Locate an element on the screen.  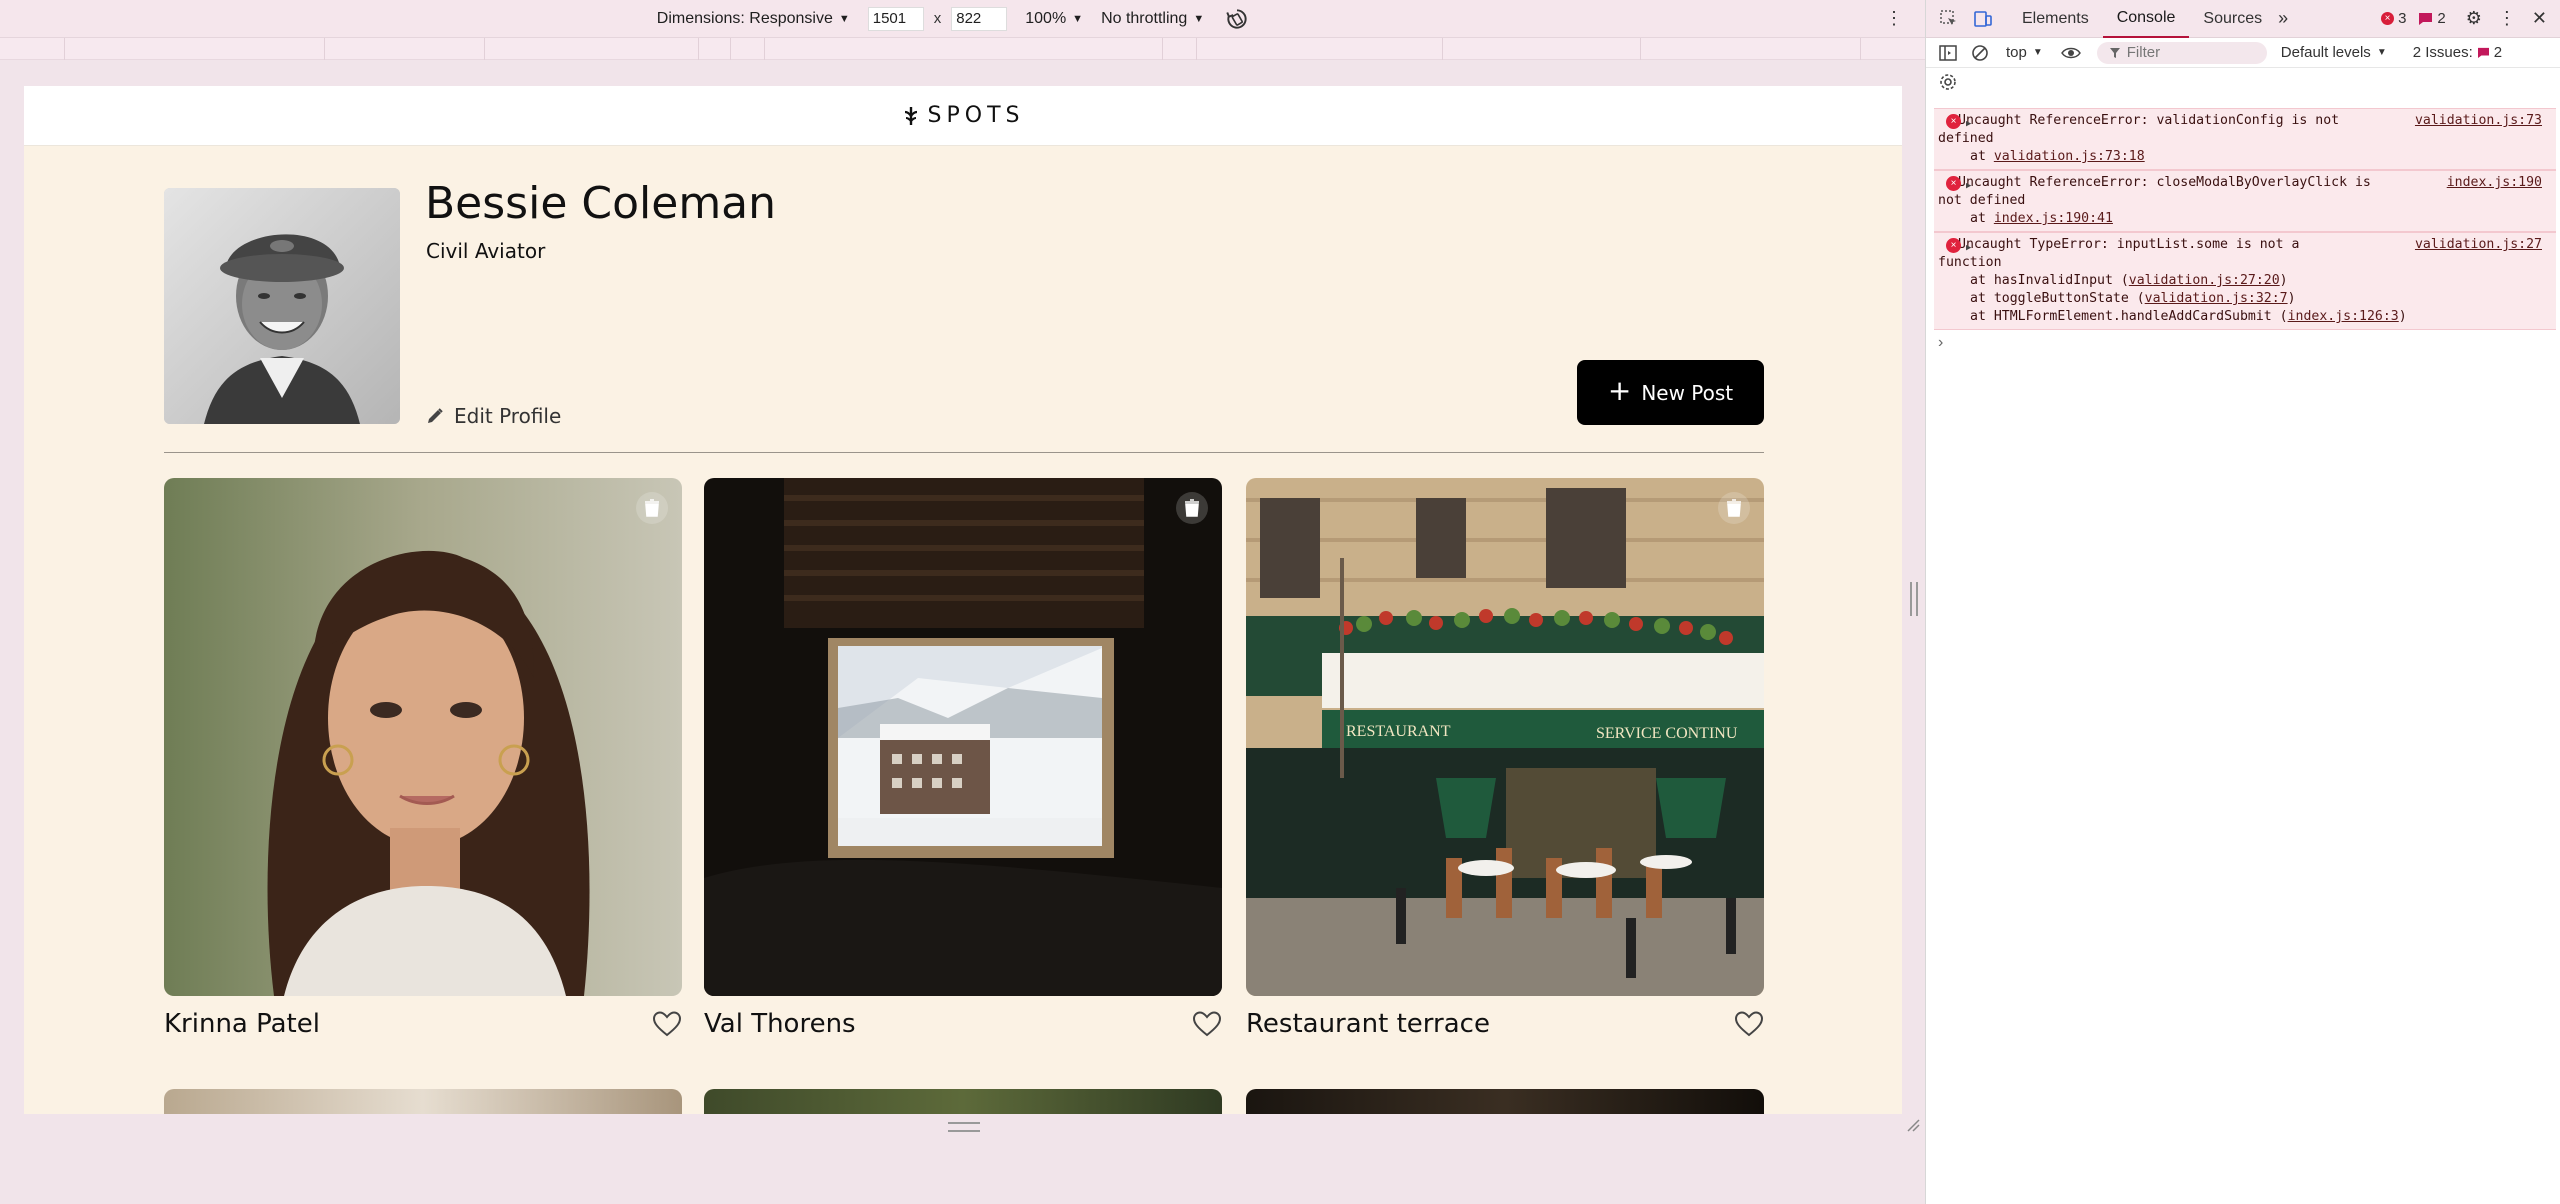
stack-link: validation.js:32:7 is located at coordinates (2216, 298).